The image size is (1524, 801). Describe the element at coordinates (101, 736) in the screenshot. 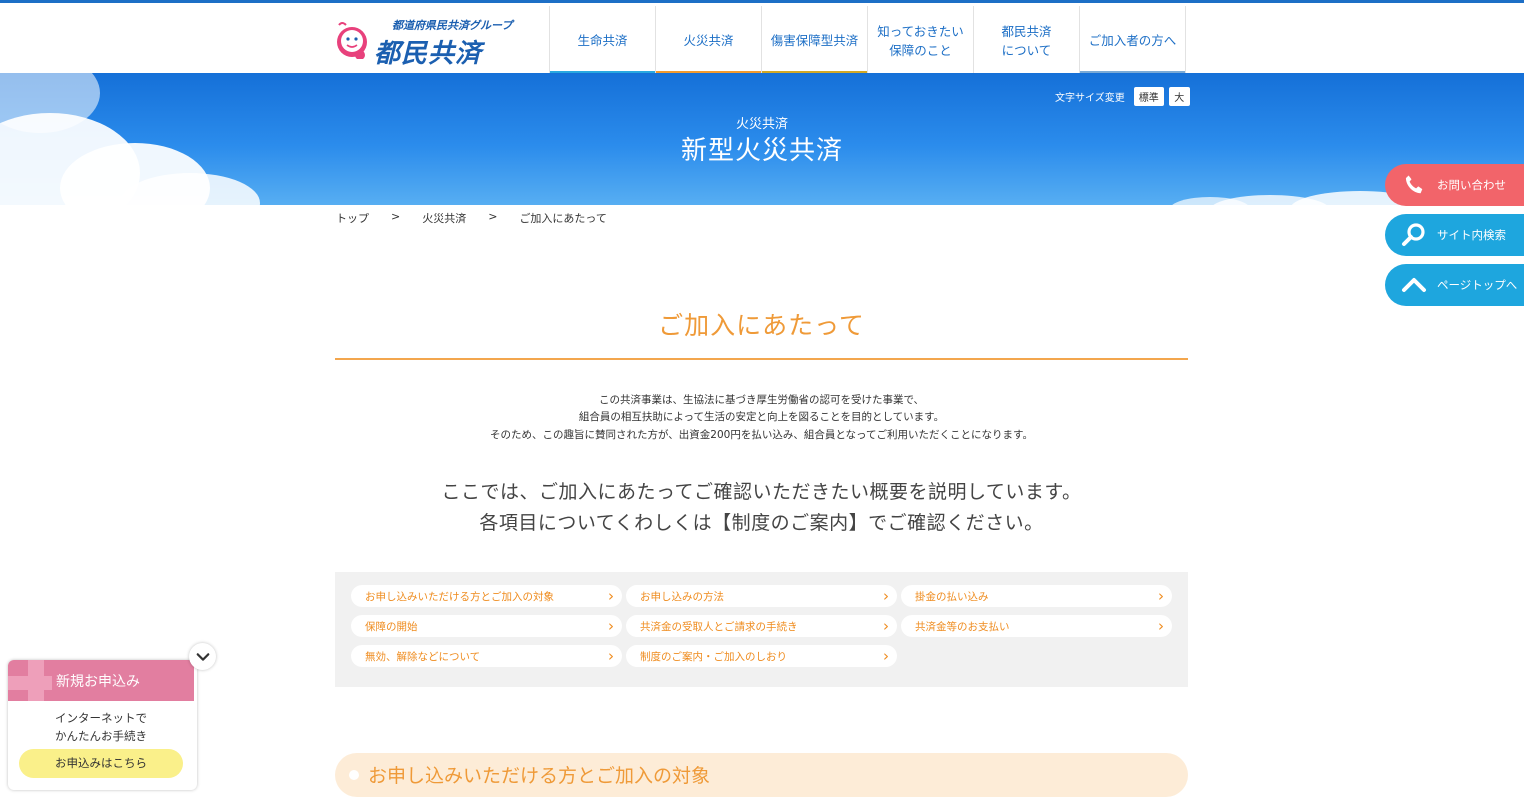

I see `apply-text-line: かんたんお手続き` at that location.